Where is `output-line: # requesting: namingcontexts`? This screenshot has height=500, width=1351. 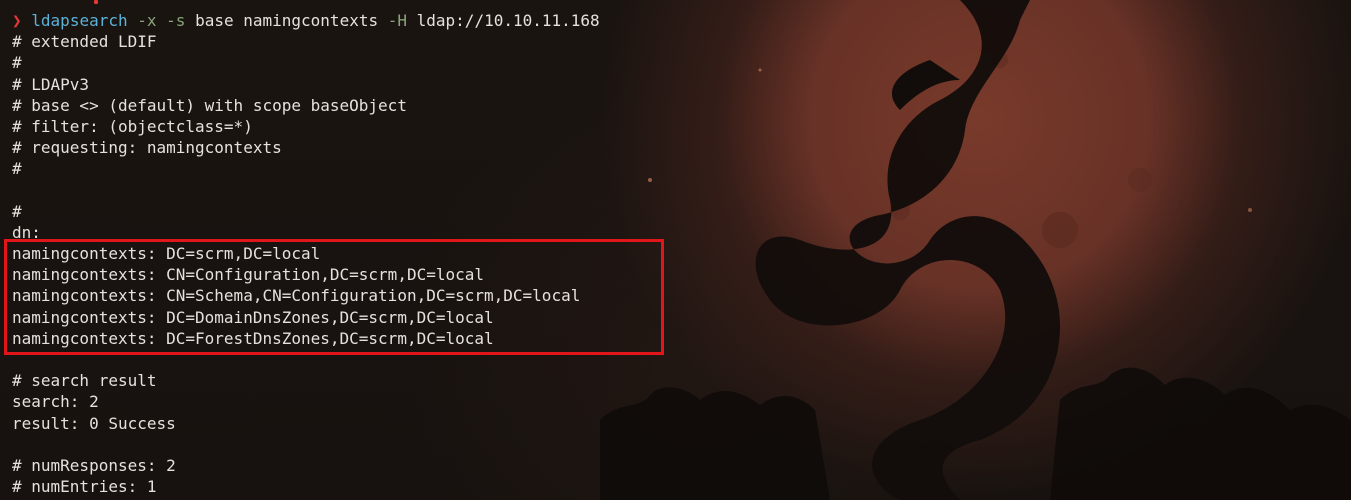 output-line: # requesting: namingcontexts is located at coordinates (147, 148).